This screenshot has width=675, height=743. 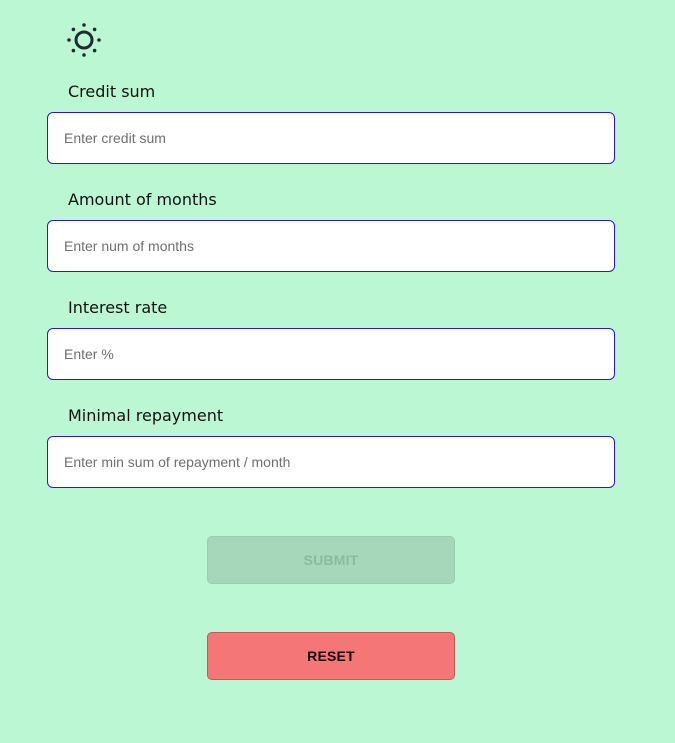 What do you see at coordinates (118, 307) in the screenshot?
I see `interest-rate-label: Interest rate` at bounding box center [118, 307].